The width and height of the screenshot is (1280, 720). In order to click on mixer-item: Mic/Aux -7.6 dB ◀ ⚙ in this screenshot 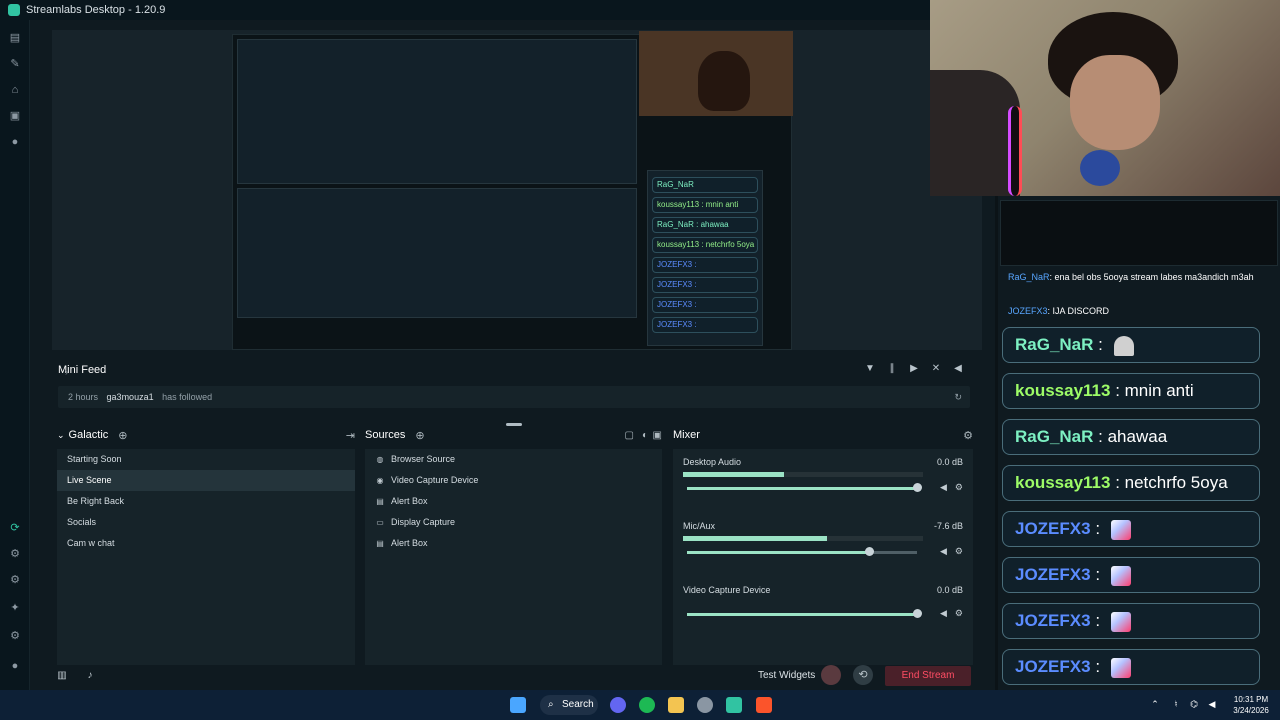, I will do `click(823, 548)`.